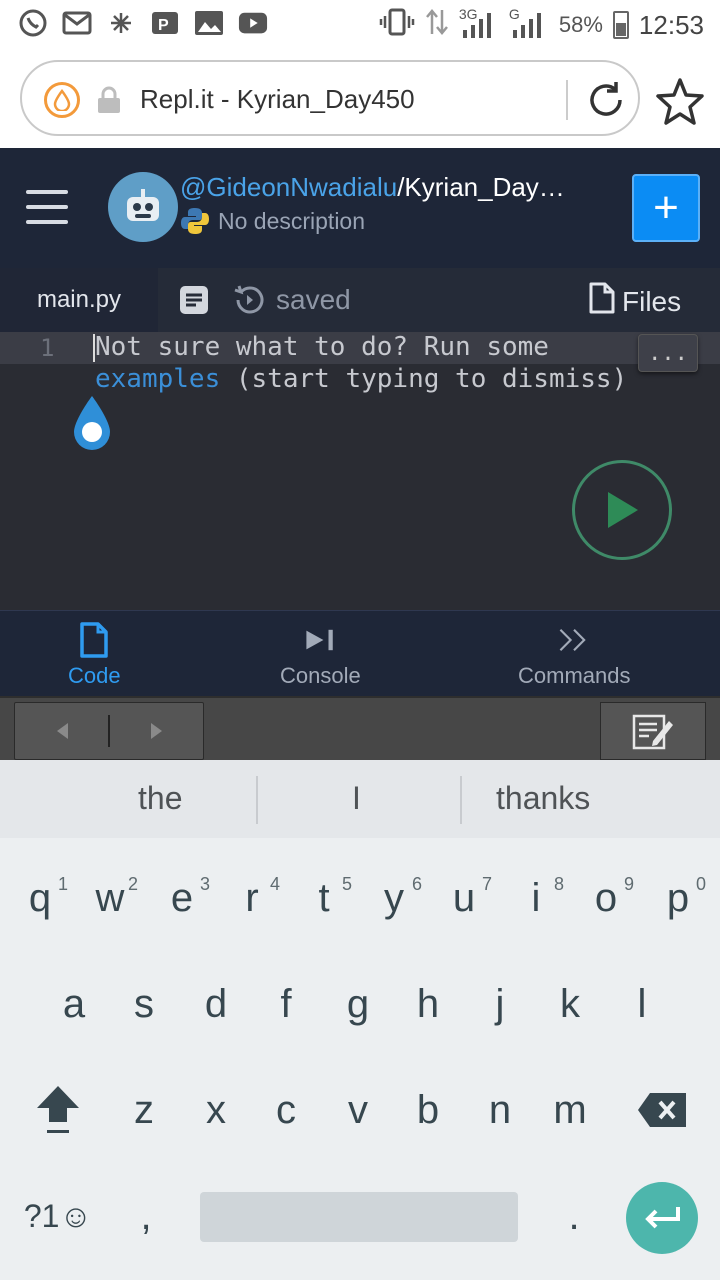 The image size is (720, 1280). What do you see at coordinates (500, 1110) in the screenshot?
I see `key-n: n` at bounding box center [500, 1110].